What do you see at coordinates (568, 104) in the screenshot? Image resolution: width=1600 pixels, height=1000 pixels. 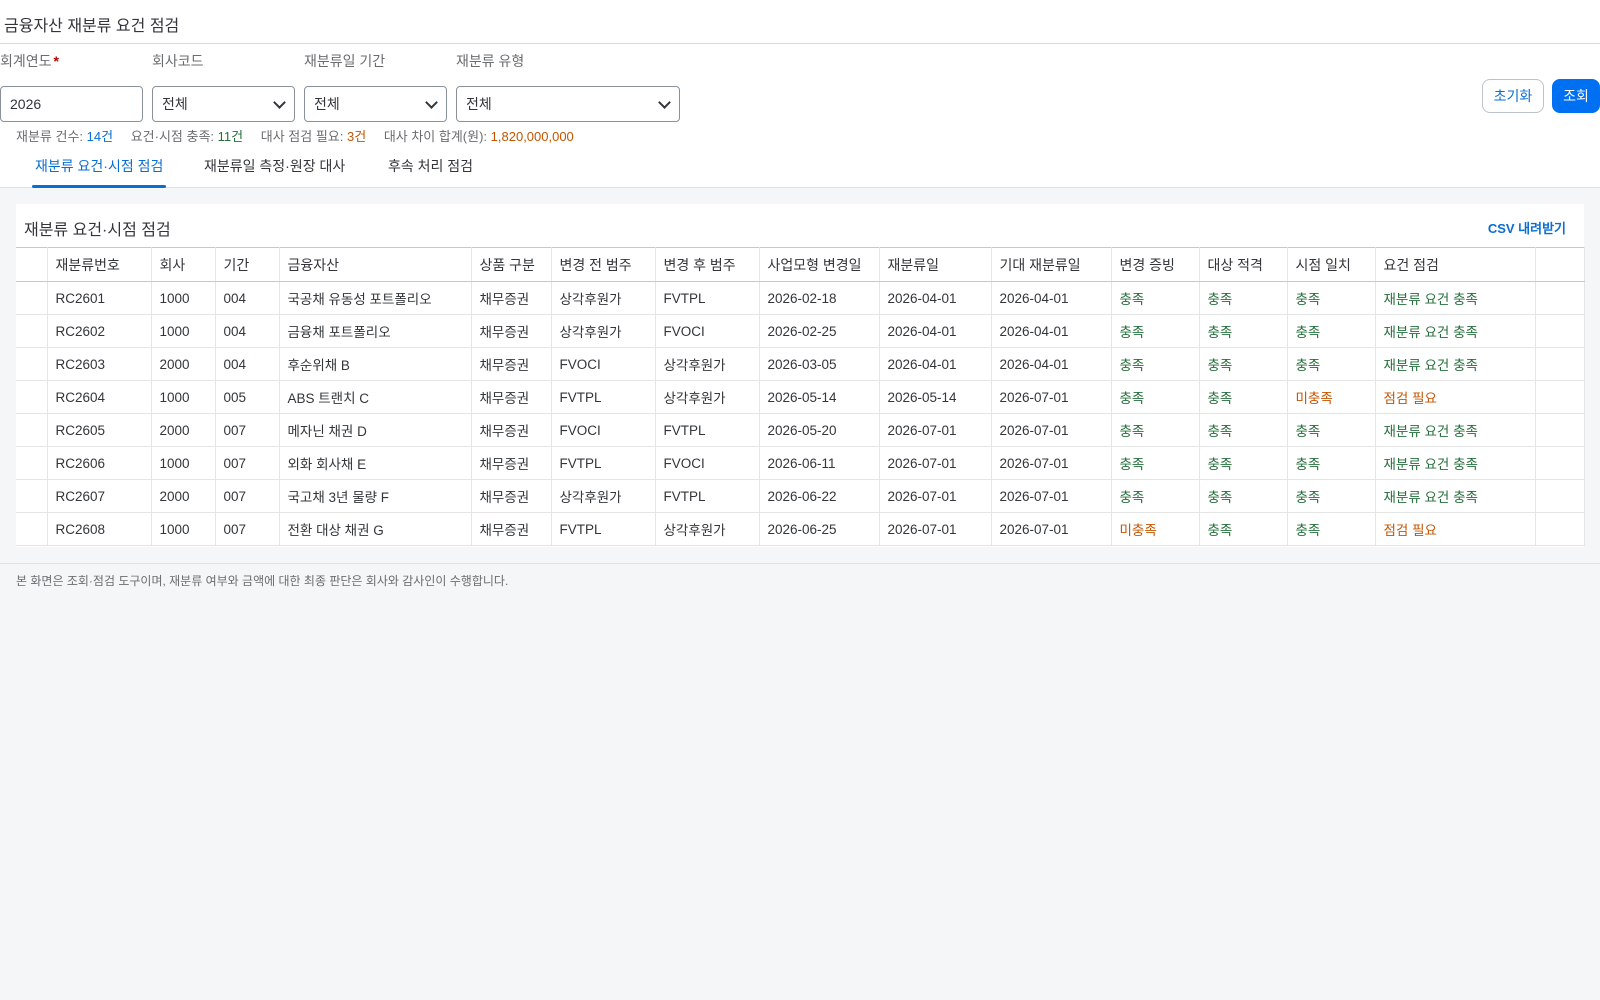 I see `reclass-type-select: 전체` at bounding box center [568, 104].